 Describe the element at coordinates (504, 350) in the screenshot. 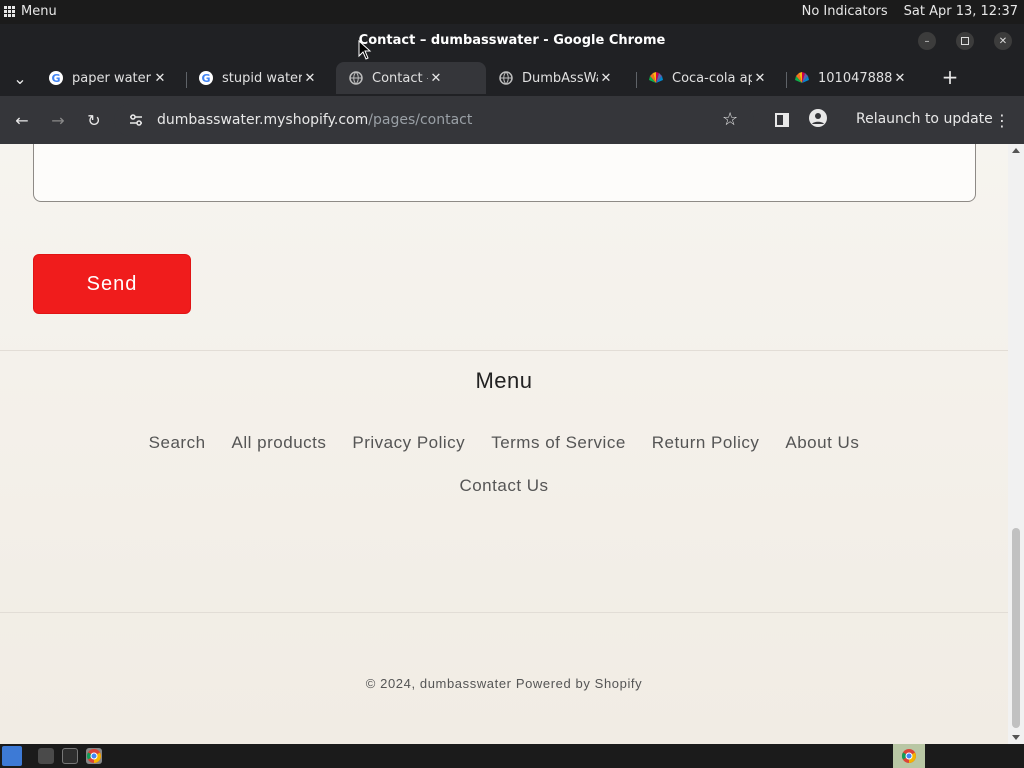

I see `footer-divider` at that location.